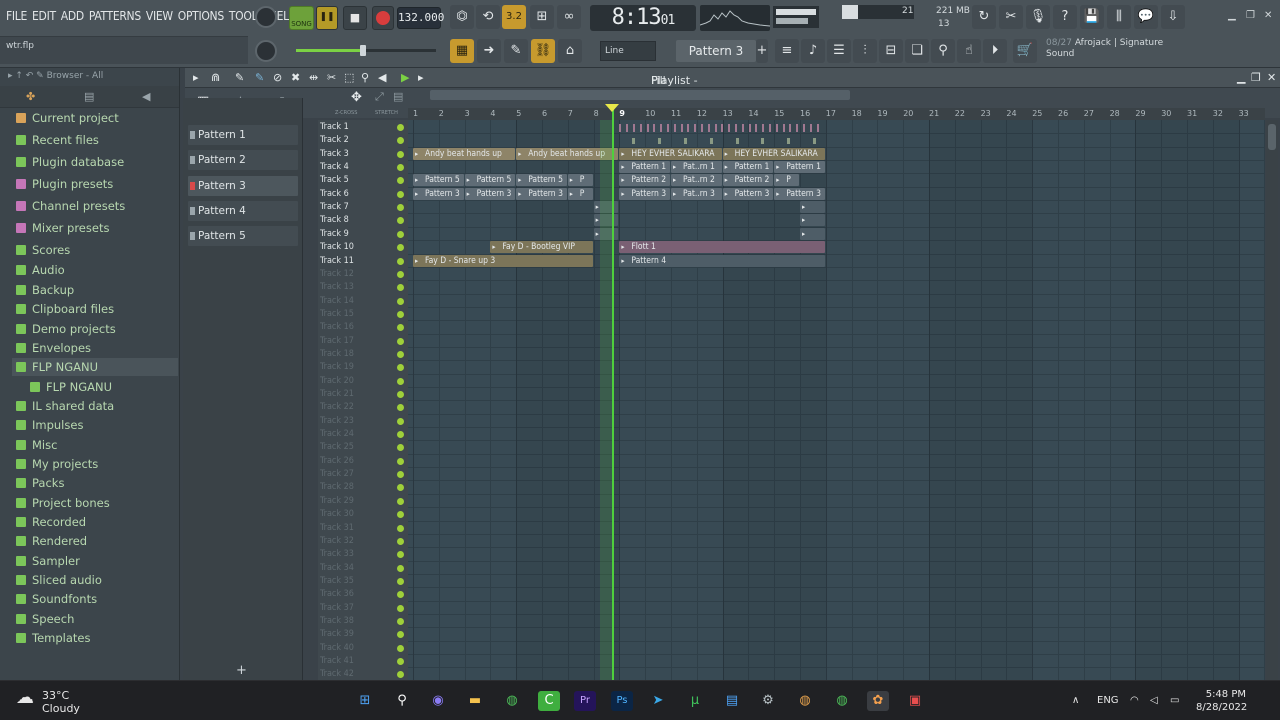 Image resolution: width=1280 pixels, height=720 pixels. Describe the element at coordinates (334, 141) in the screenshot. I see `track-name: Track 2` at that location.